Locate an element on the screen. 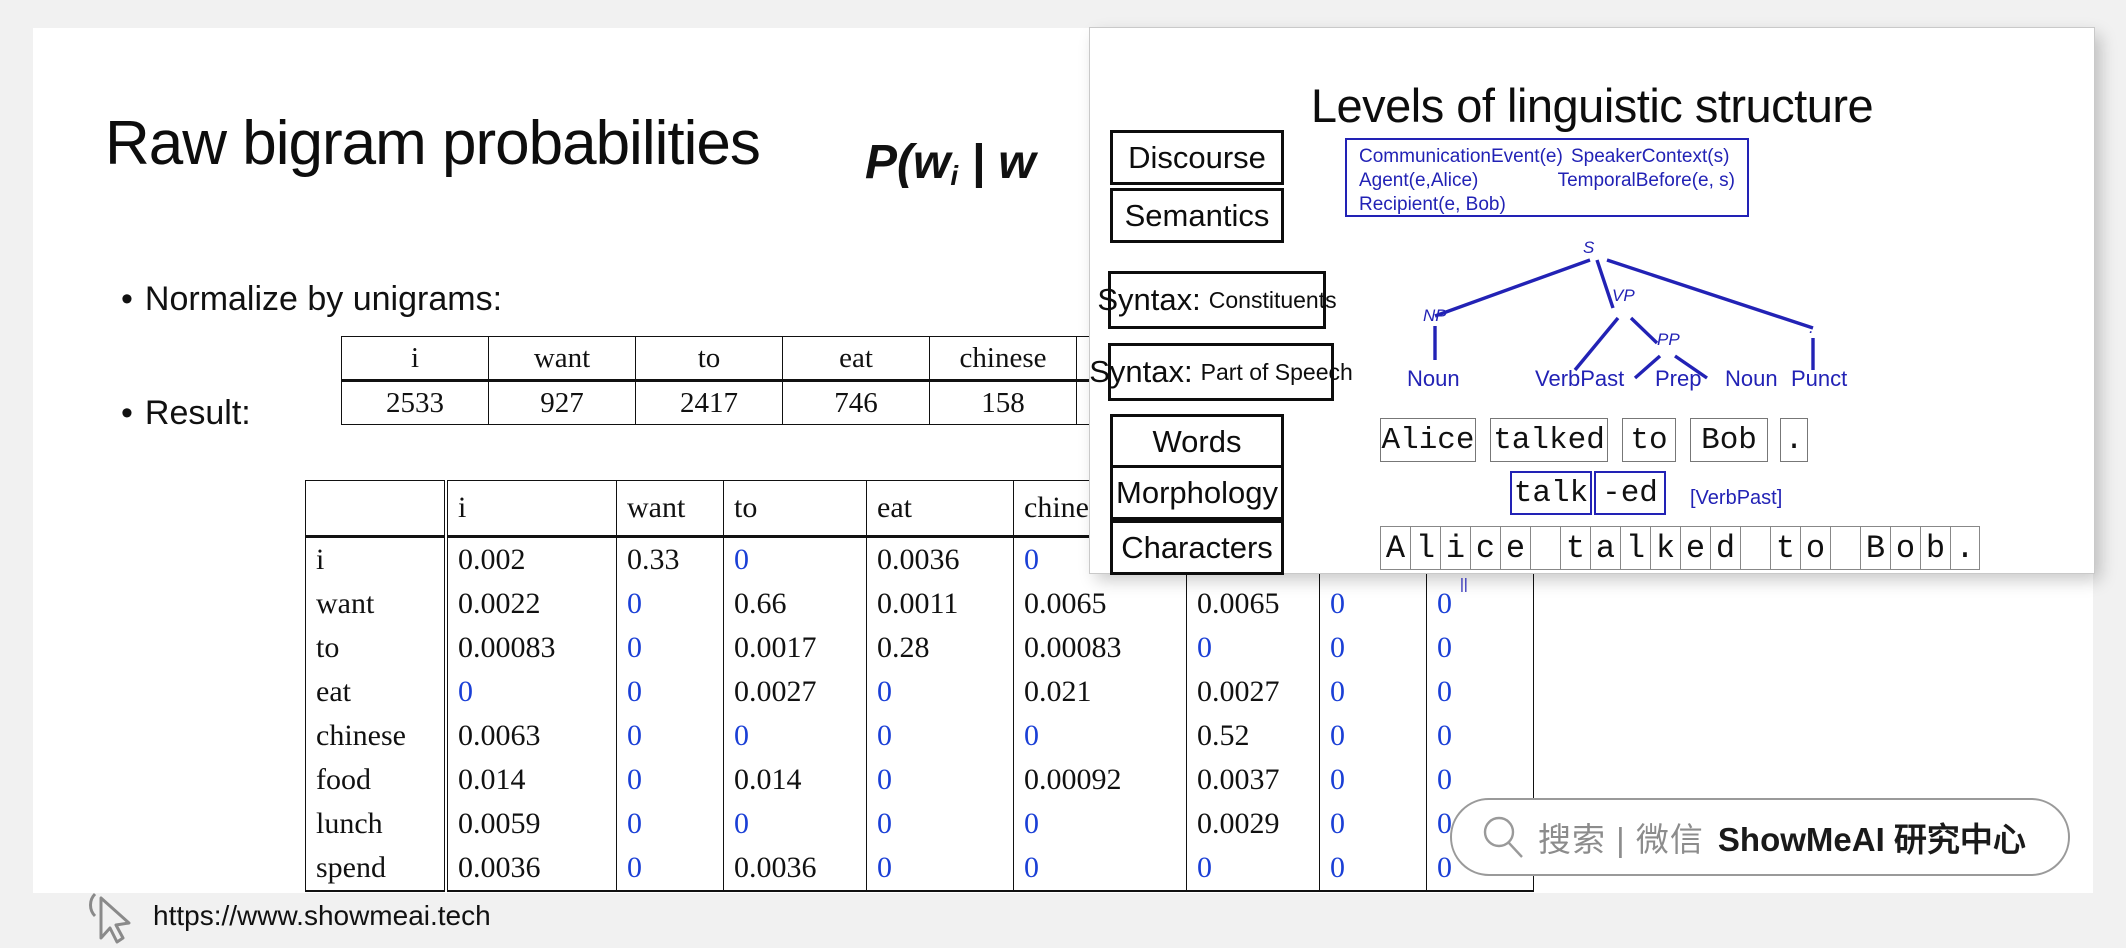 The width and height of the screenshot is (2126, 948). title-formula: P(wi | w is located at coordinates (950, 163).